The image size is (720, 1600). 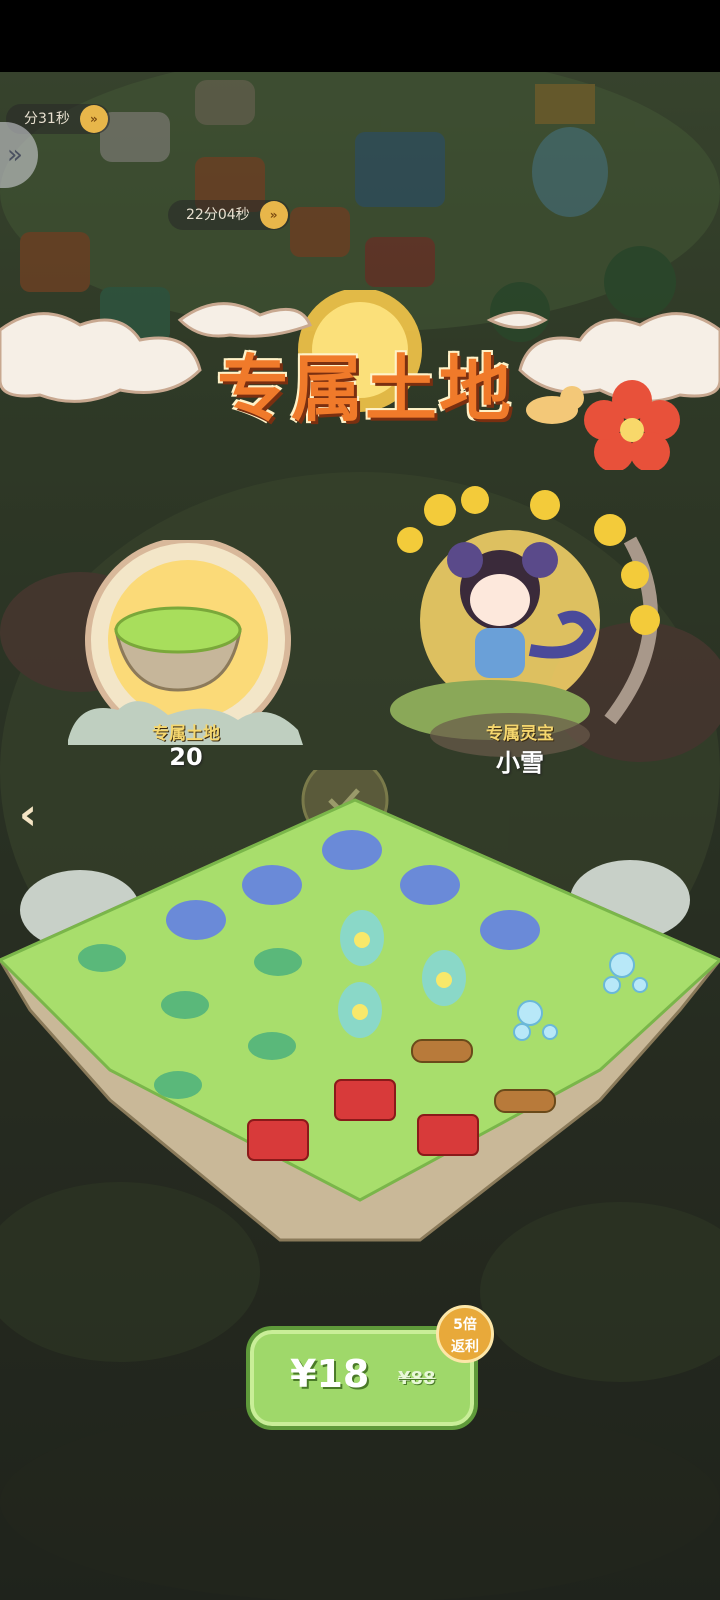 What do you see at coordinates (186, 734) in the screenshot?
I see `land-card-label: 专属土地` at bounding box center [186, 734].